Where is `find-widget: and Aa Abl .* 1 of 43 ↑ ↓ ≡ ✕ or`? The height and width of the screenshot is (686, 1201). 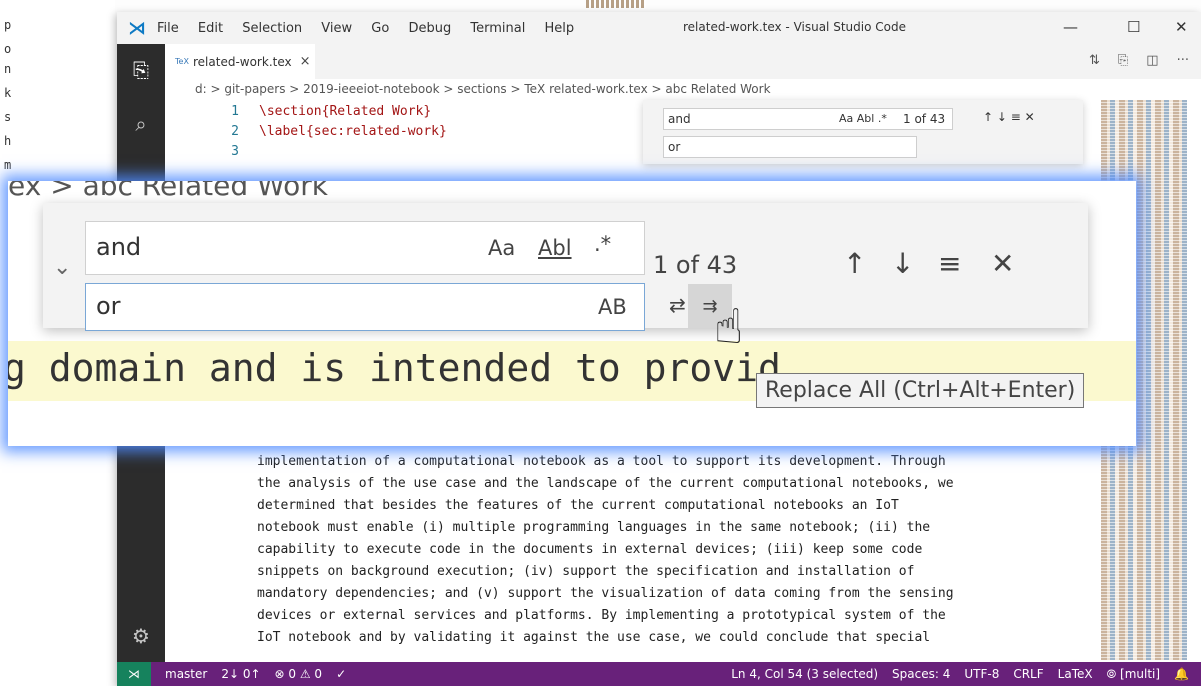
find-widget: and Aa Abl .* 1 of 43 ↑ ↓ ≡ ✕ or is located at coordinates (863, 132).